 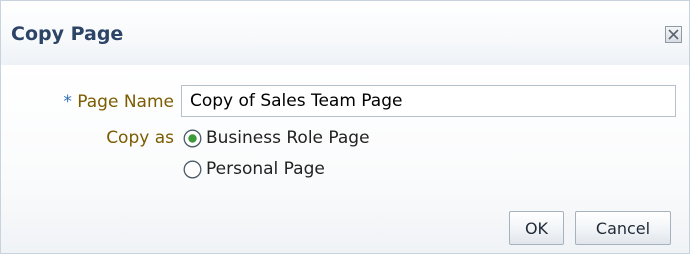 I want to click on radio-option-personal-page: Personal Page, so click(x=254, y=169).